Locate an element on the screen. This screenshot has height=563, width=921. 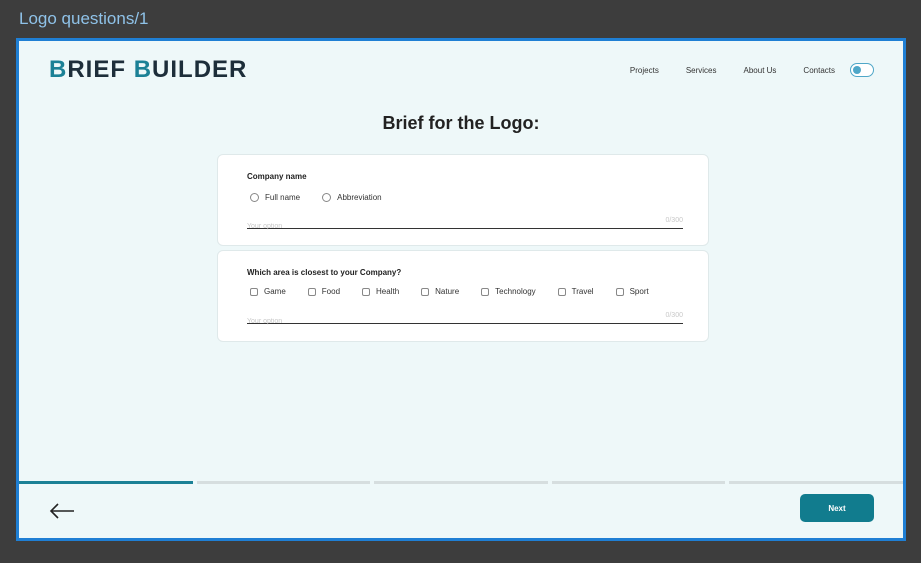
logo-text-uilder: UILDER is located at coordinates (200, 69).